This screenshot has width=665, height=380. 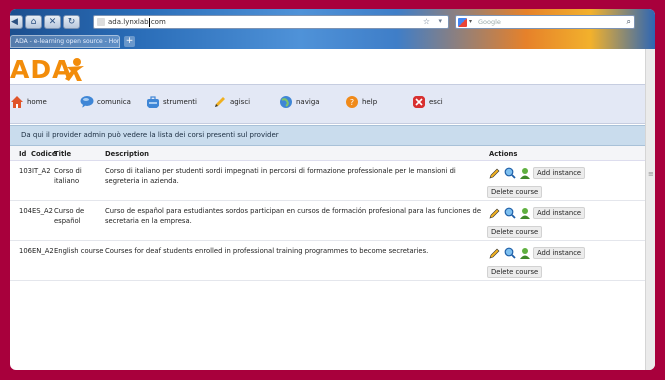 I want to click on engine-dropdown-icon: ▾, so click(x=470, y=21).